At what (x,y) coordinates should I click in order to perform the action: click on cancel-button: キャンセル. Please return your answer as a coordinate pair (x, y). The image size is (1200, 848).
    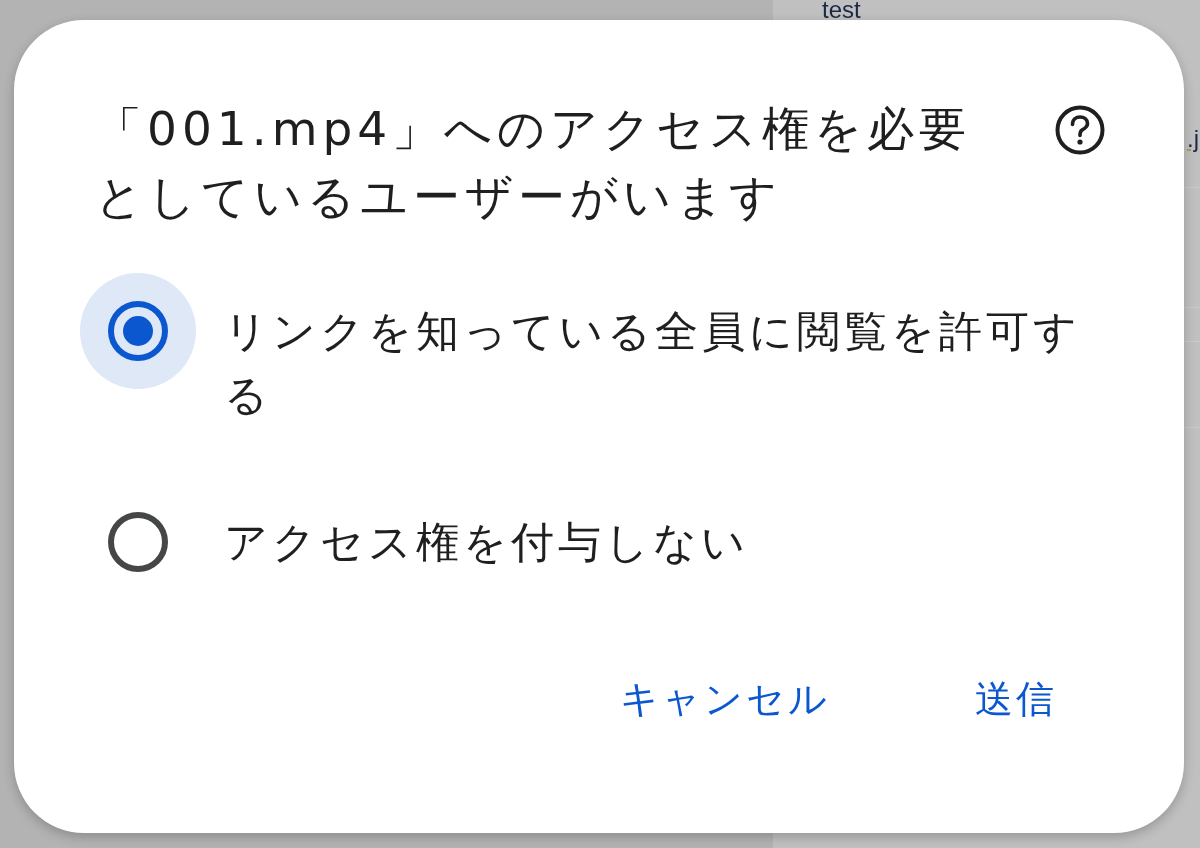
    Looking at the image, I should click on (725, 699).